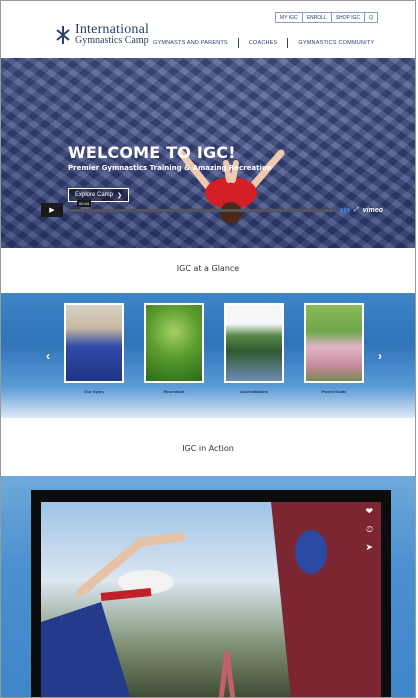 The image size is (418, 698). I want to click on hero-title: WELCOME TO IGC!, so click(152, 152).